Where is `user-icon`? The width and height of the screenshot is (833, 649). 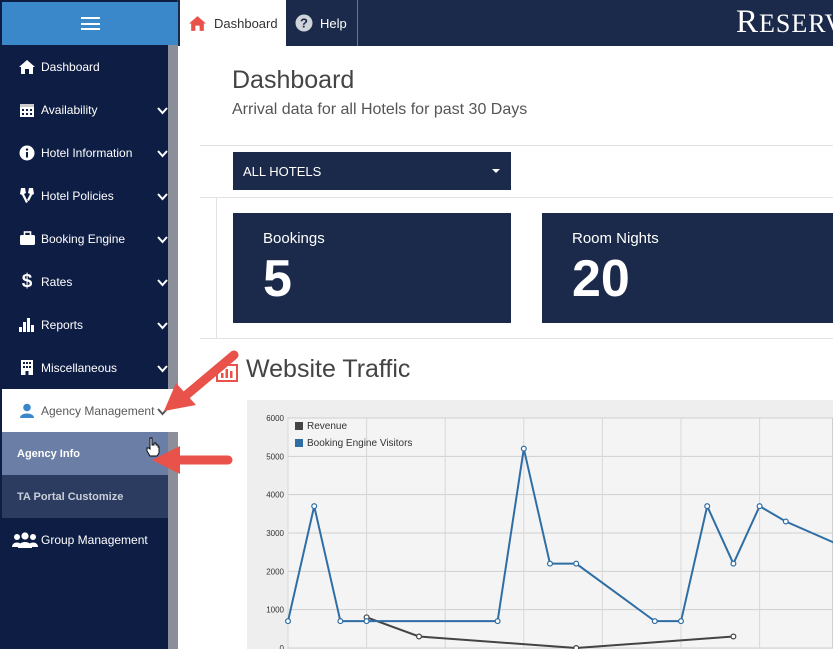 user-icon is located at coordinates (27, 410).